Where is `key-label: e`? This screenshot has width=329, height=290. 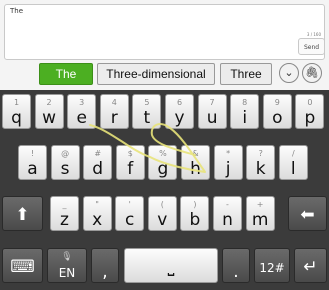
key-label: e is located at coordinates (81, 118).